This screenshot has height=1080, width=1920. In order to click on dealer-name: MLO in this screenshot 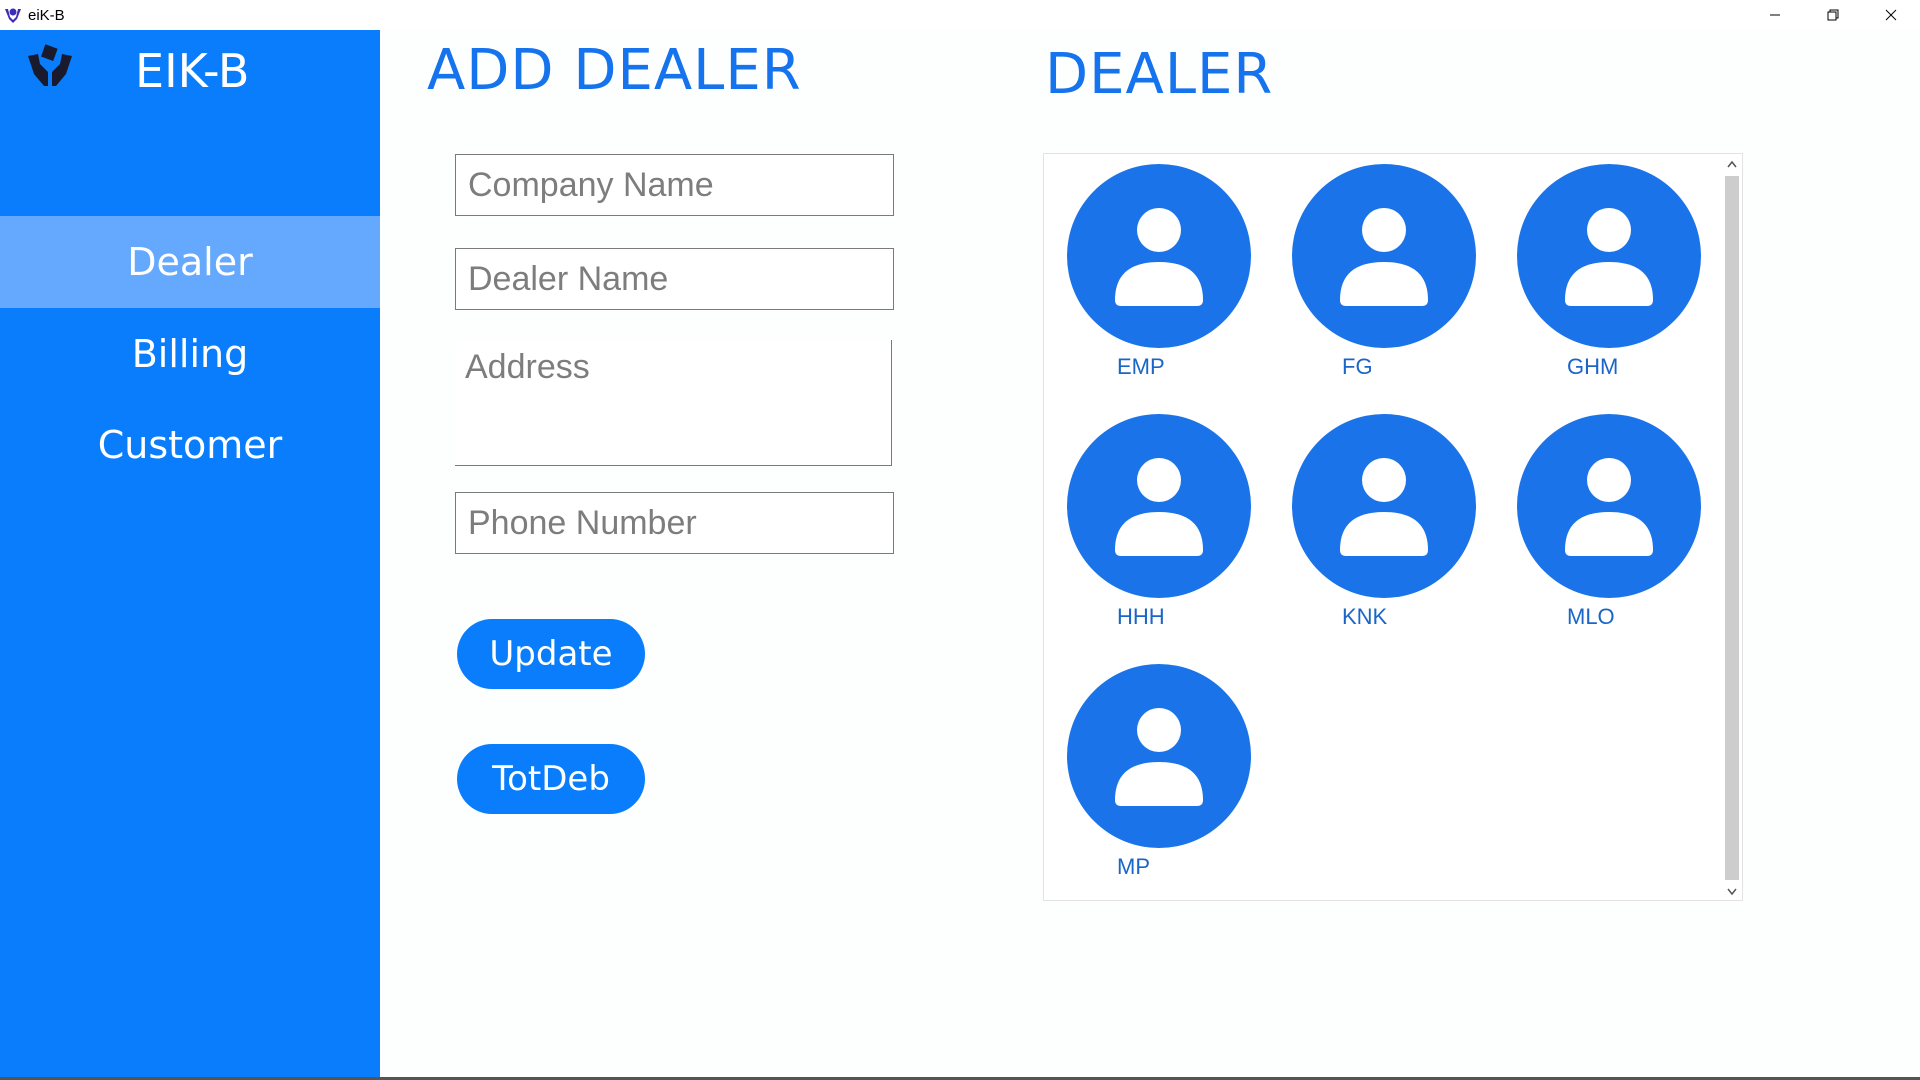, I will do `click(1591, 616)`.